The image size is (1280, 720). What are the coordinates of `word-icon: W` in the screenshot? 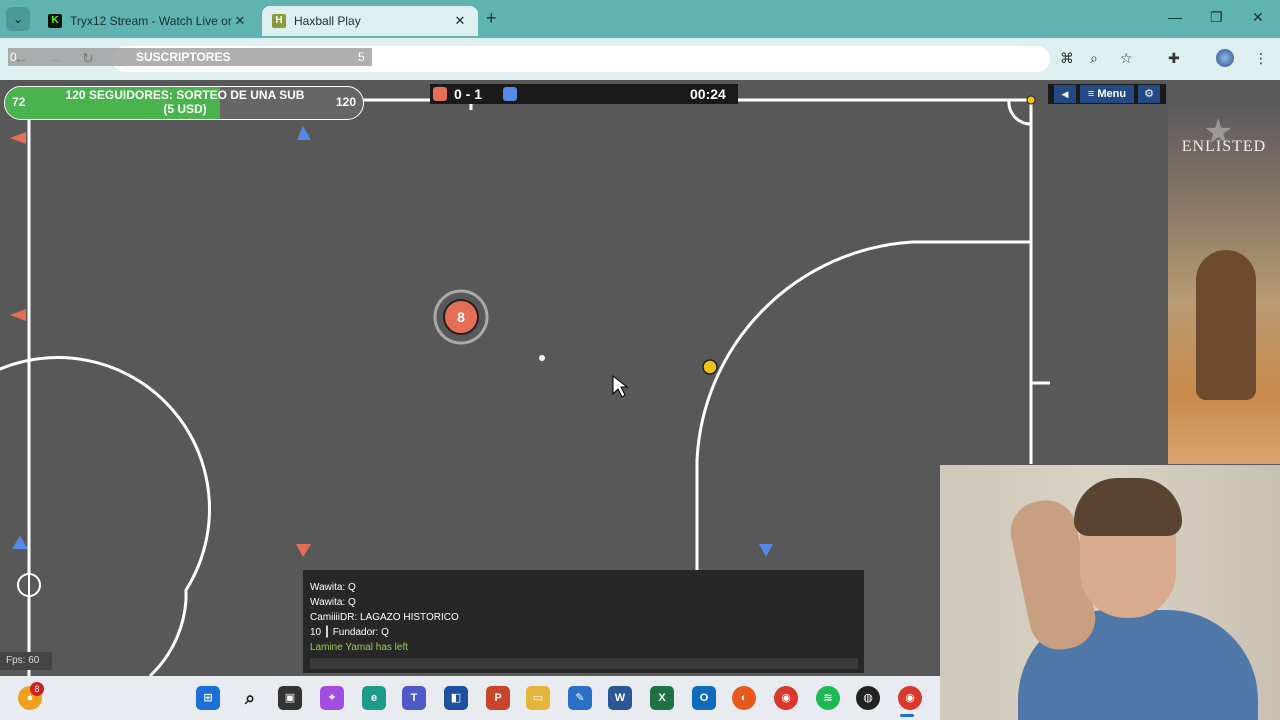 It's located at (620, 698).